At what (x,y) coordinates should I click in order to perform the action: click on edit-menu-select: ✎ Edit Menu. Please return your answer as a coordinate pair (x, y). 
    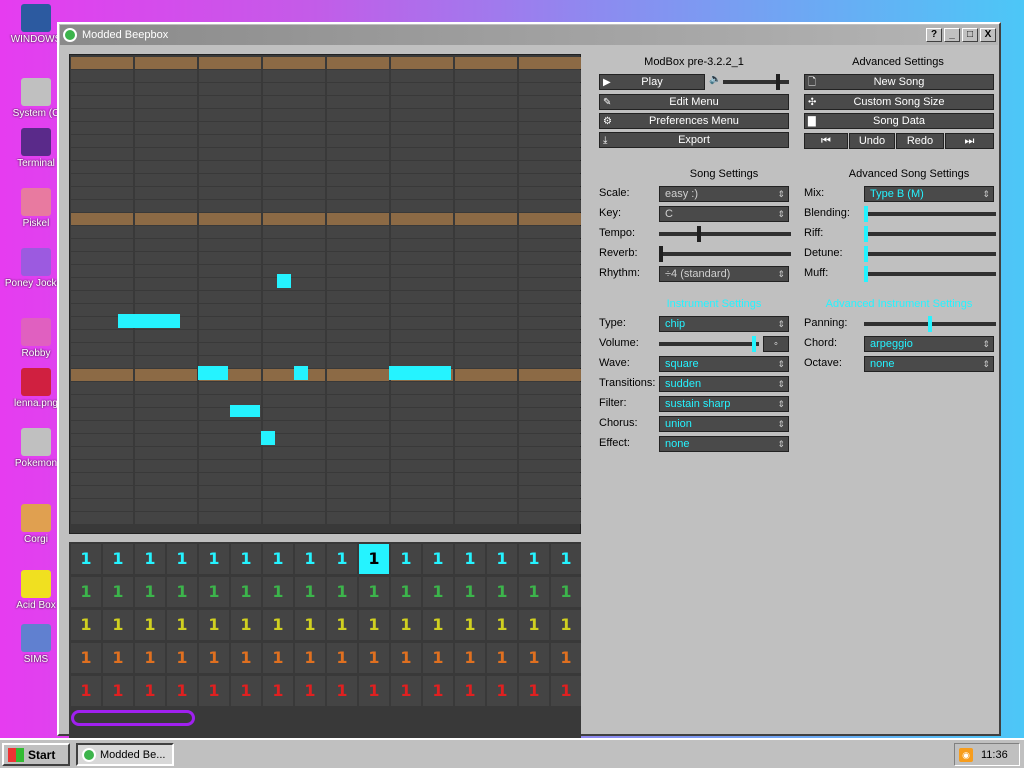
    Looking at the image, I should click on (694, 102).